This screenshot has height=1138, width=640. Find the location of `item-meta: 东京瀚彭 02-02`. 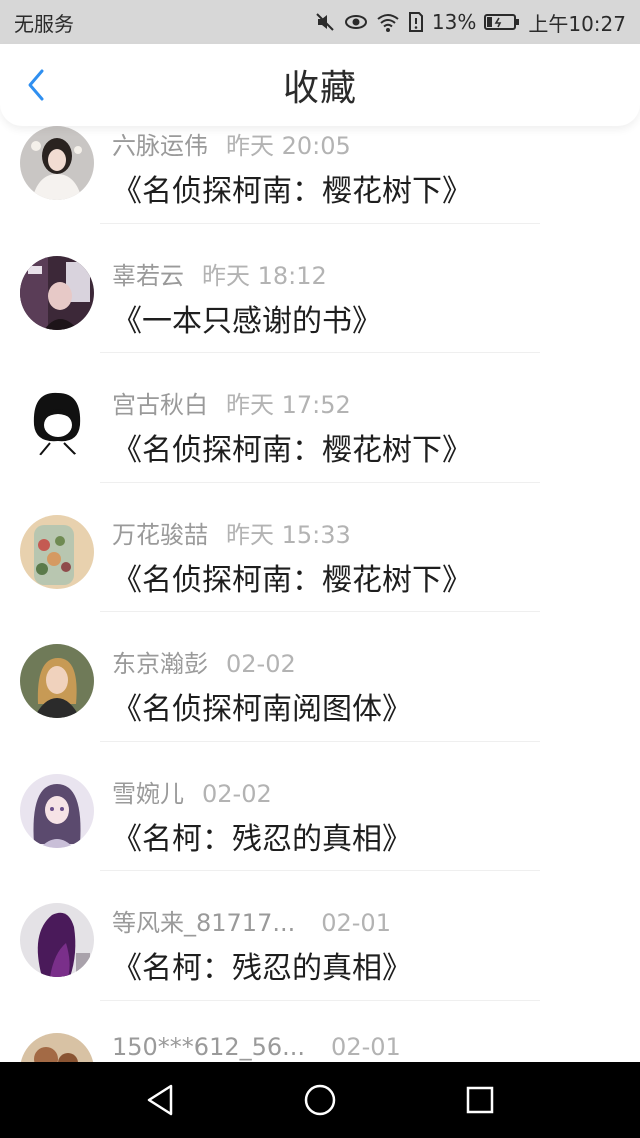

item-meta: 东京瀚彭 02-02 is located at coordinates (204, 661).